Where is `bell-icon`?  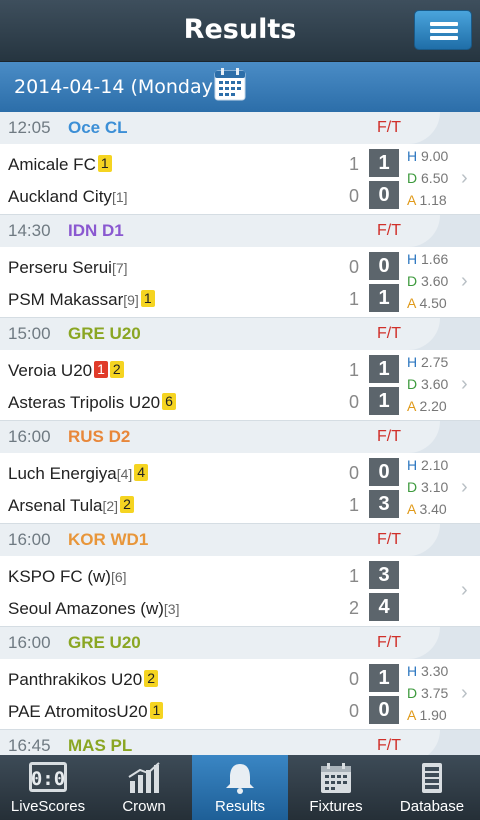 bell-icon is located at coordinates (240, 779).